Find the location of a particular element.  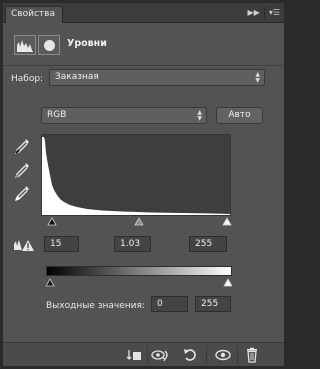

eyedropper-gray-icon is located at coordinates (22, 170).